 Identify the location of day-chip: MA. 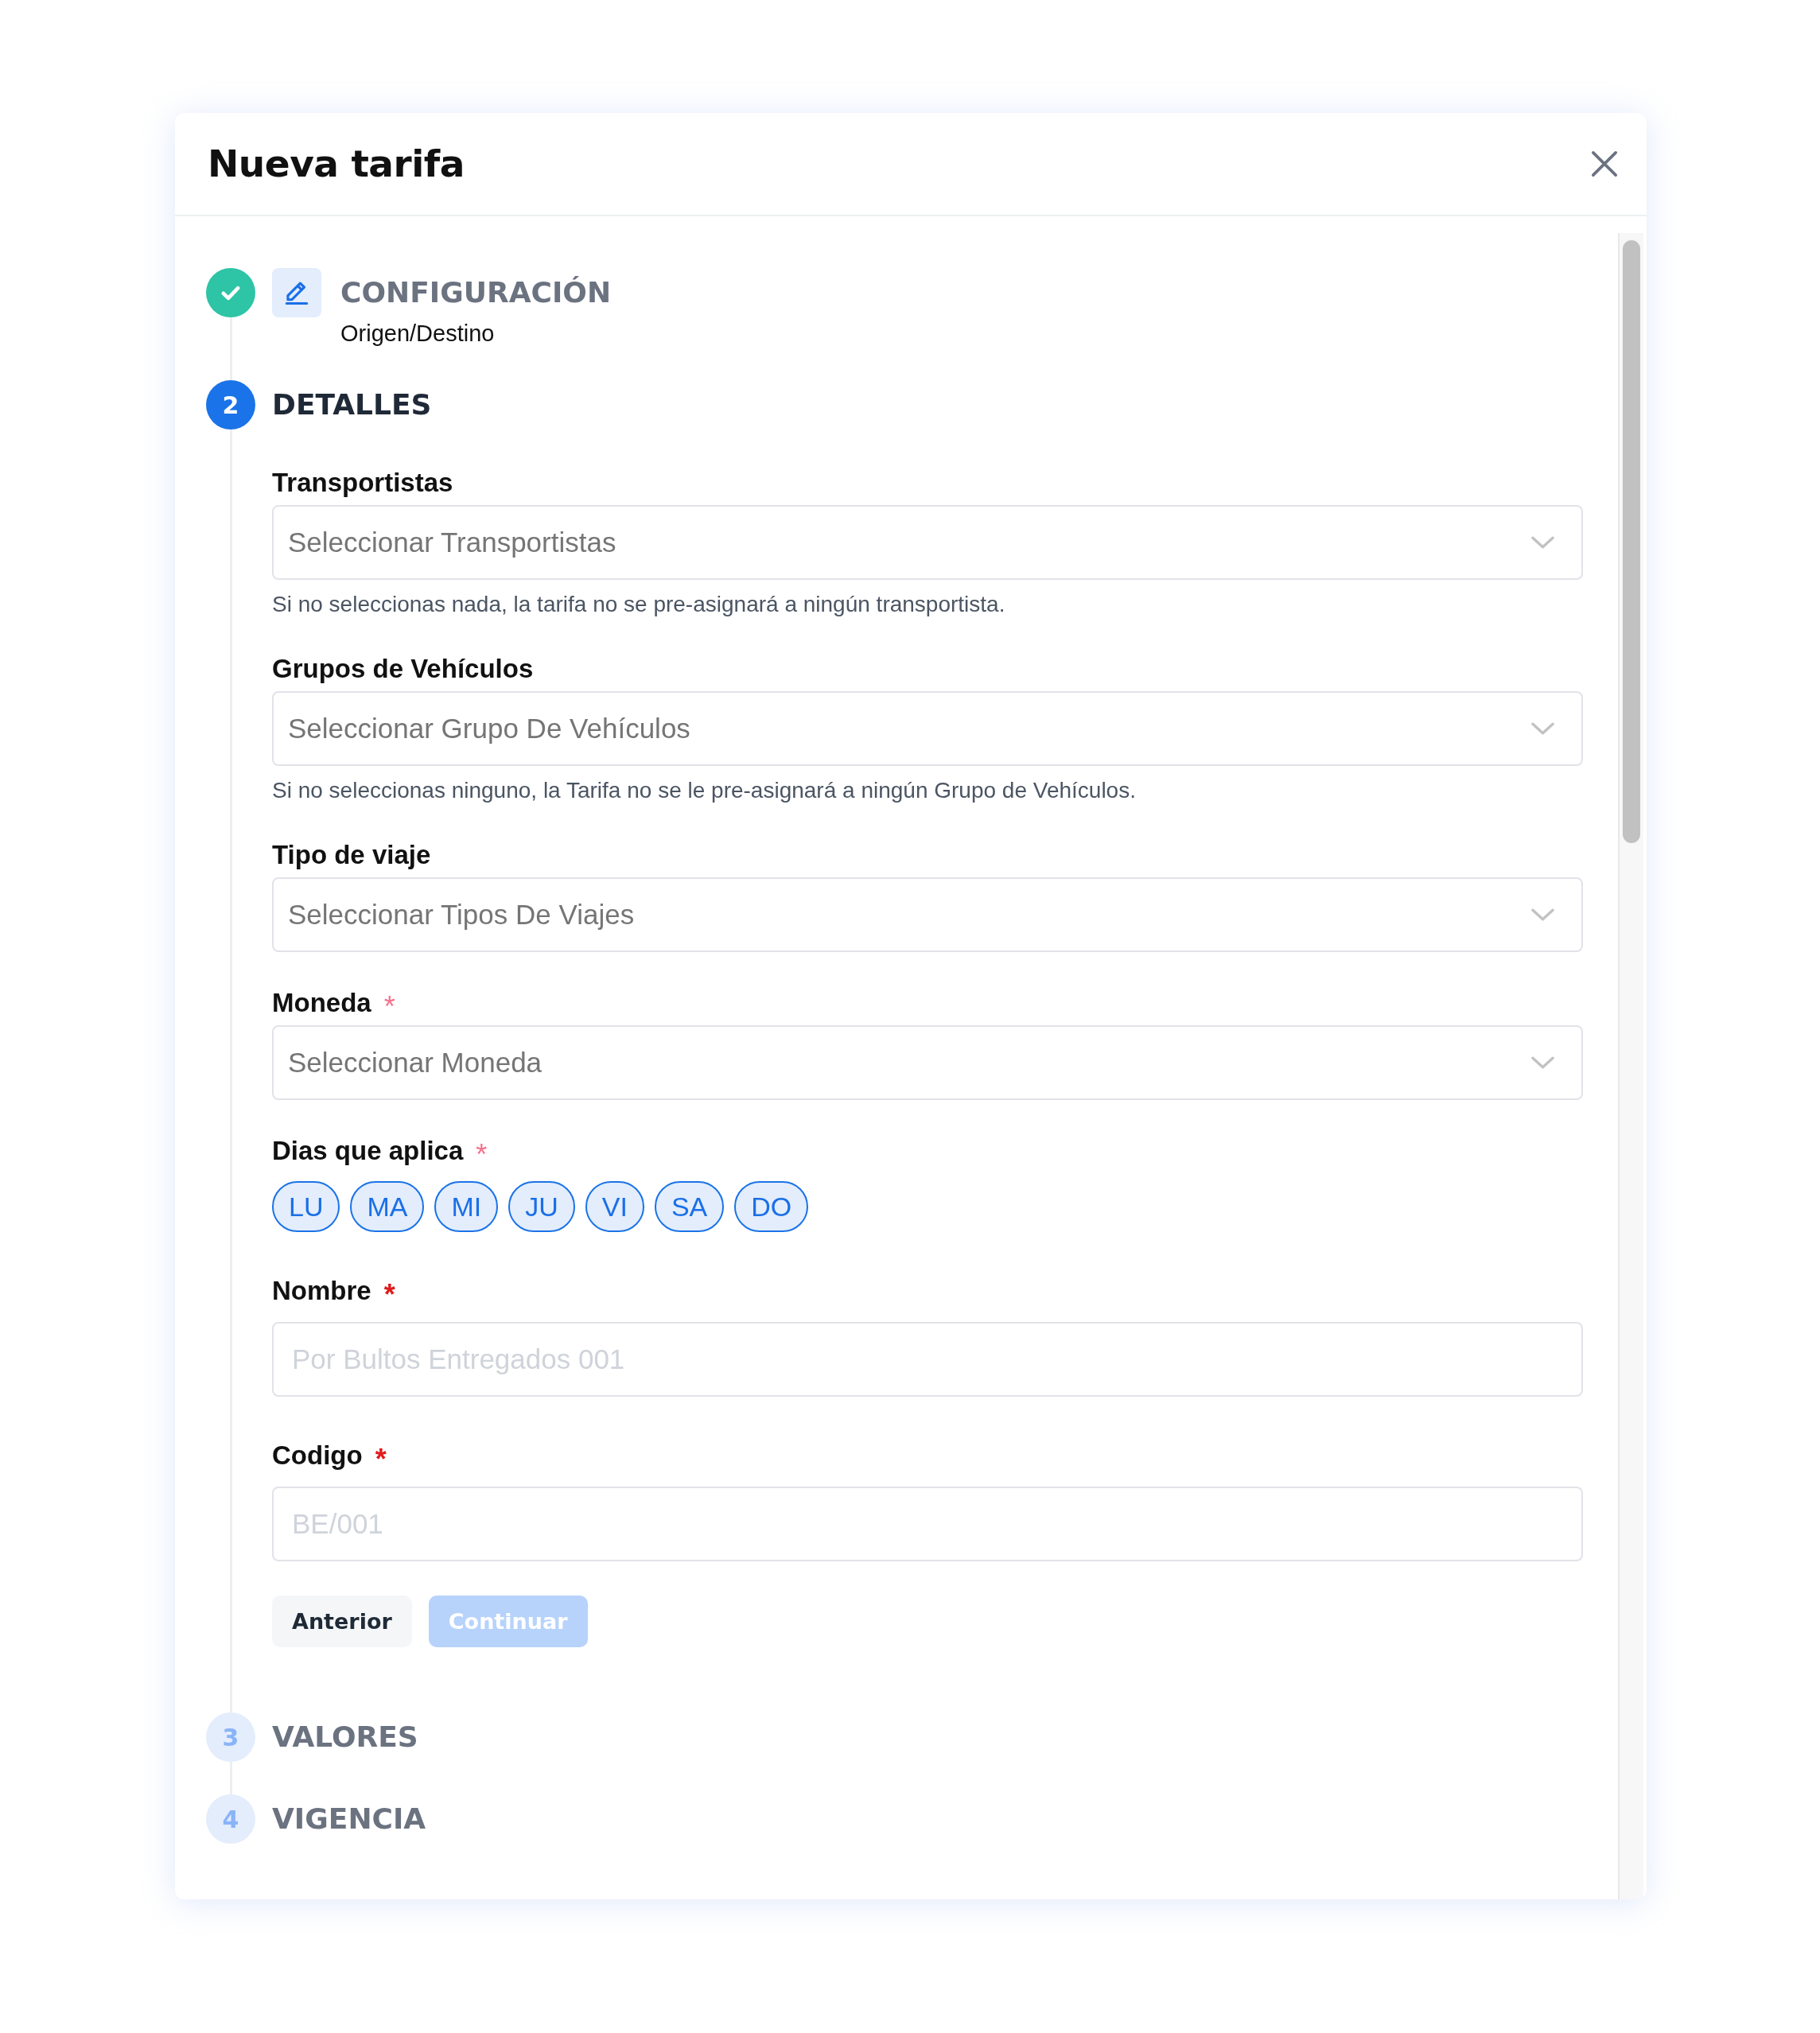
(387, 1207).